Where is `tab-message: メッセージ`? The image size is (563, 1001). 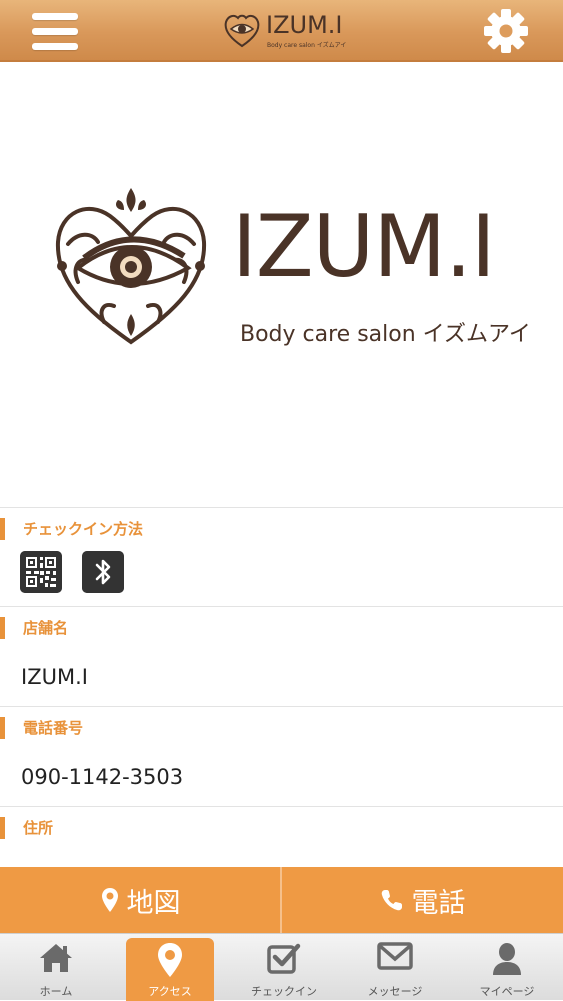 tab-message: メッセージ is located at coordinates (395, 967).